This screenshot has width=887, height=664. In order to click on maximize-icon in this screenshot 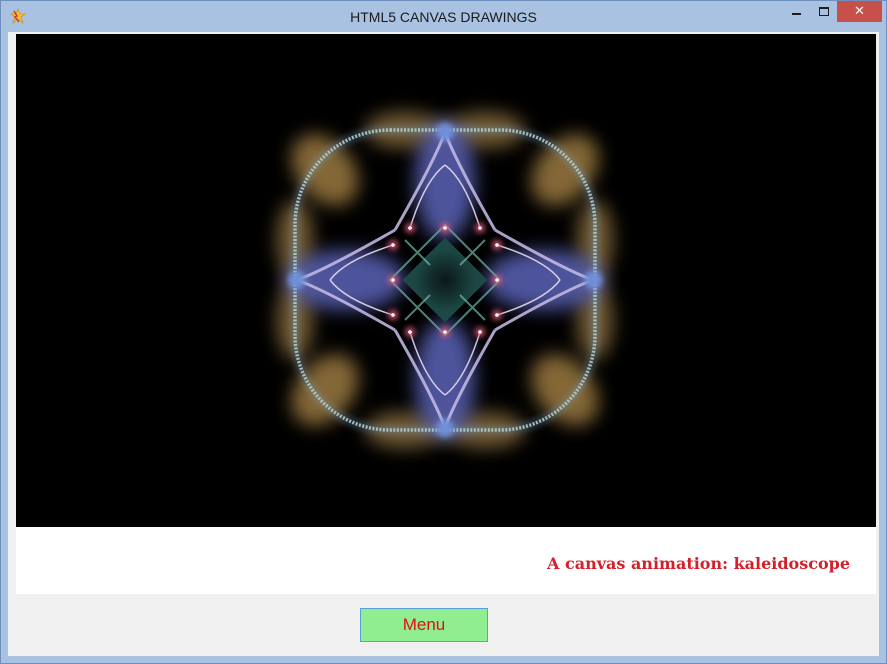, I will do `click(823, 11)`.